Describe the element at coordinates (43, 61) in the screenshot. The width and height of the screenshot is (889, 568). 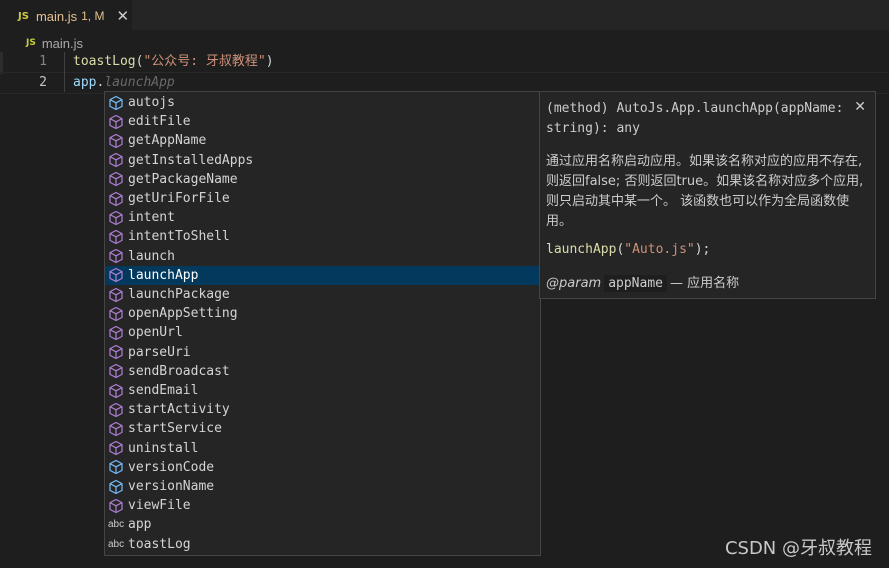
I see `line-number: 1` at that location.